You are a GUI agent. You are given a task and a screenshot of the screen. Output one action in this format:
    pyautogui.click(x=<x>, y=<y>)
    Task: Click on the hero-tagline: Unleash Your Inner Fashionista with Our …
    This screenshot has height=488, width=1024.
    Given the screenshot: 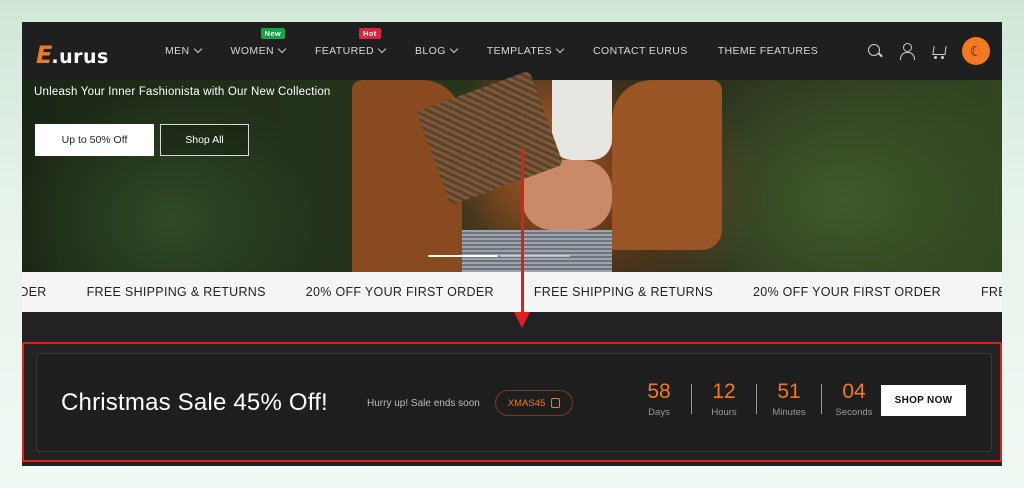 What is the action you would take?
    pyautogui.click(x=182, y=92)
    